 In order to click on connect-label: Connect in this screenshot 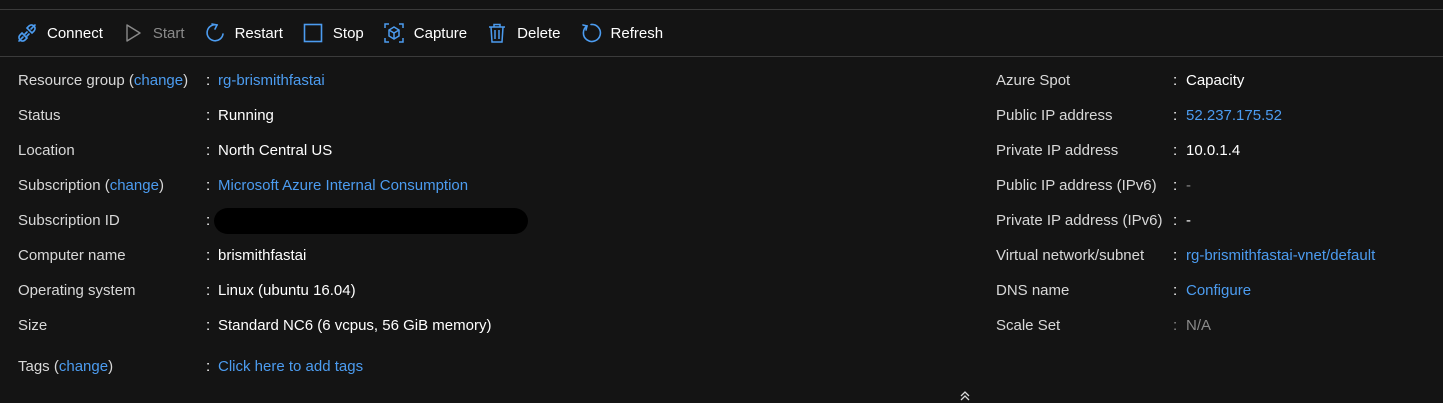, I will do `click(75, 33)`.